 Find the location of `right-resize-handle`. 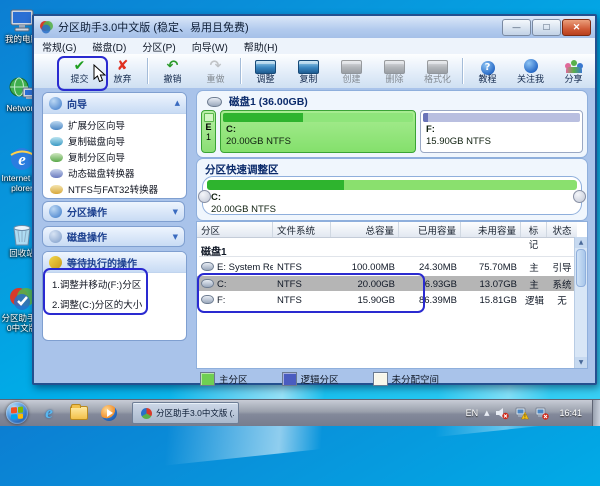

right-resize-handle is located at coordinates (579, 196).